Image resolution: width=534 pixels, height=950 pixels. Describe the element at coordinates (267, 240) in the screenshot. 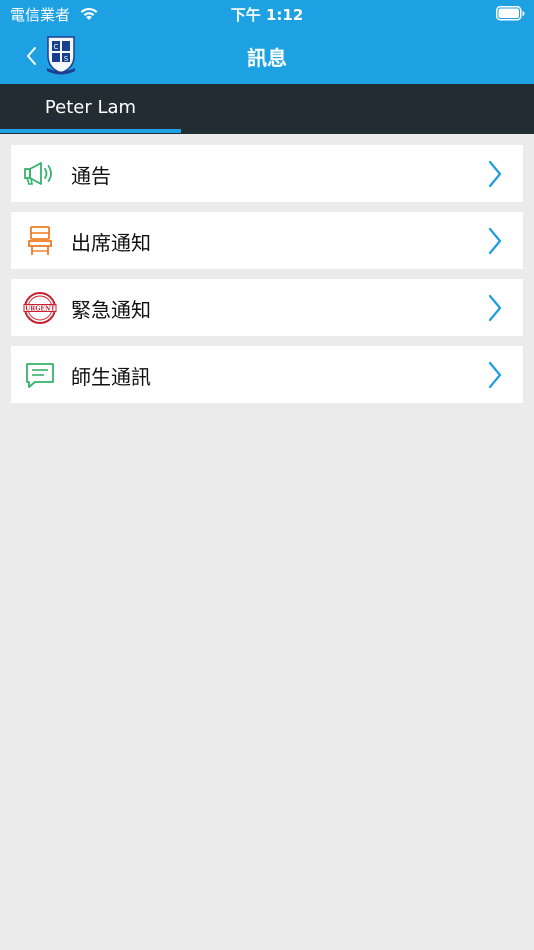

I see `menu-item-attendance: 出席通知` at that location.